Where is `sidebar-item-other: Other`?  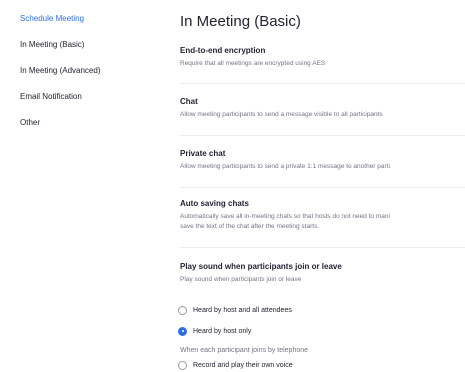 sidebar-item-other: Other is located at coordinates (30, 122).